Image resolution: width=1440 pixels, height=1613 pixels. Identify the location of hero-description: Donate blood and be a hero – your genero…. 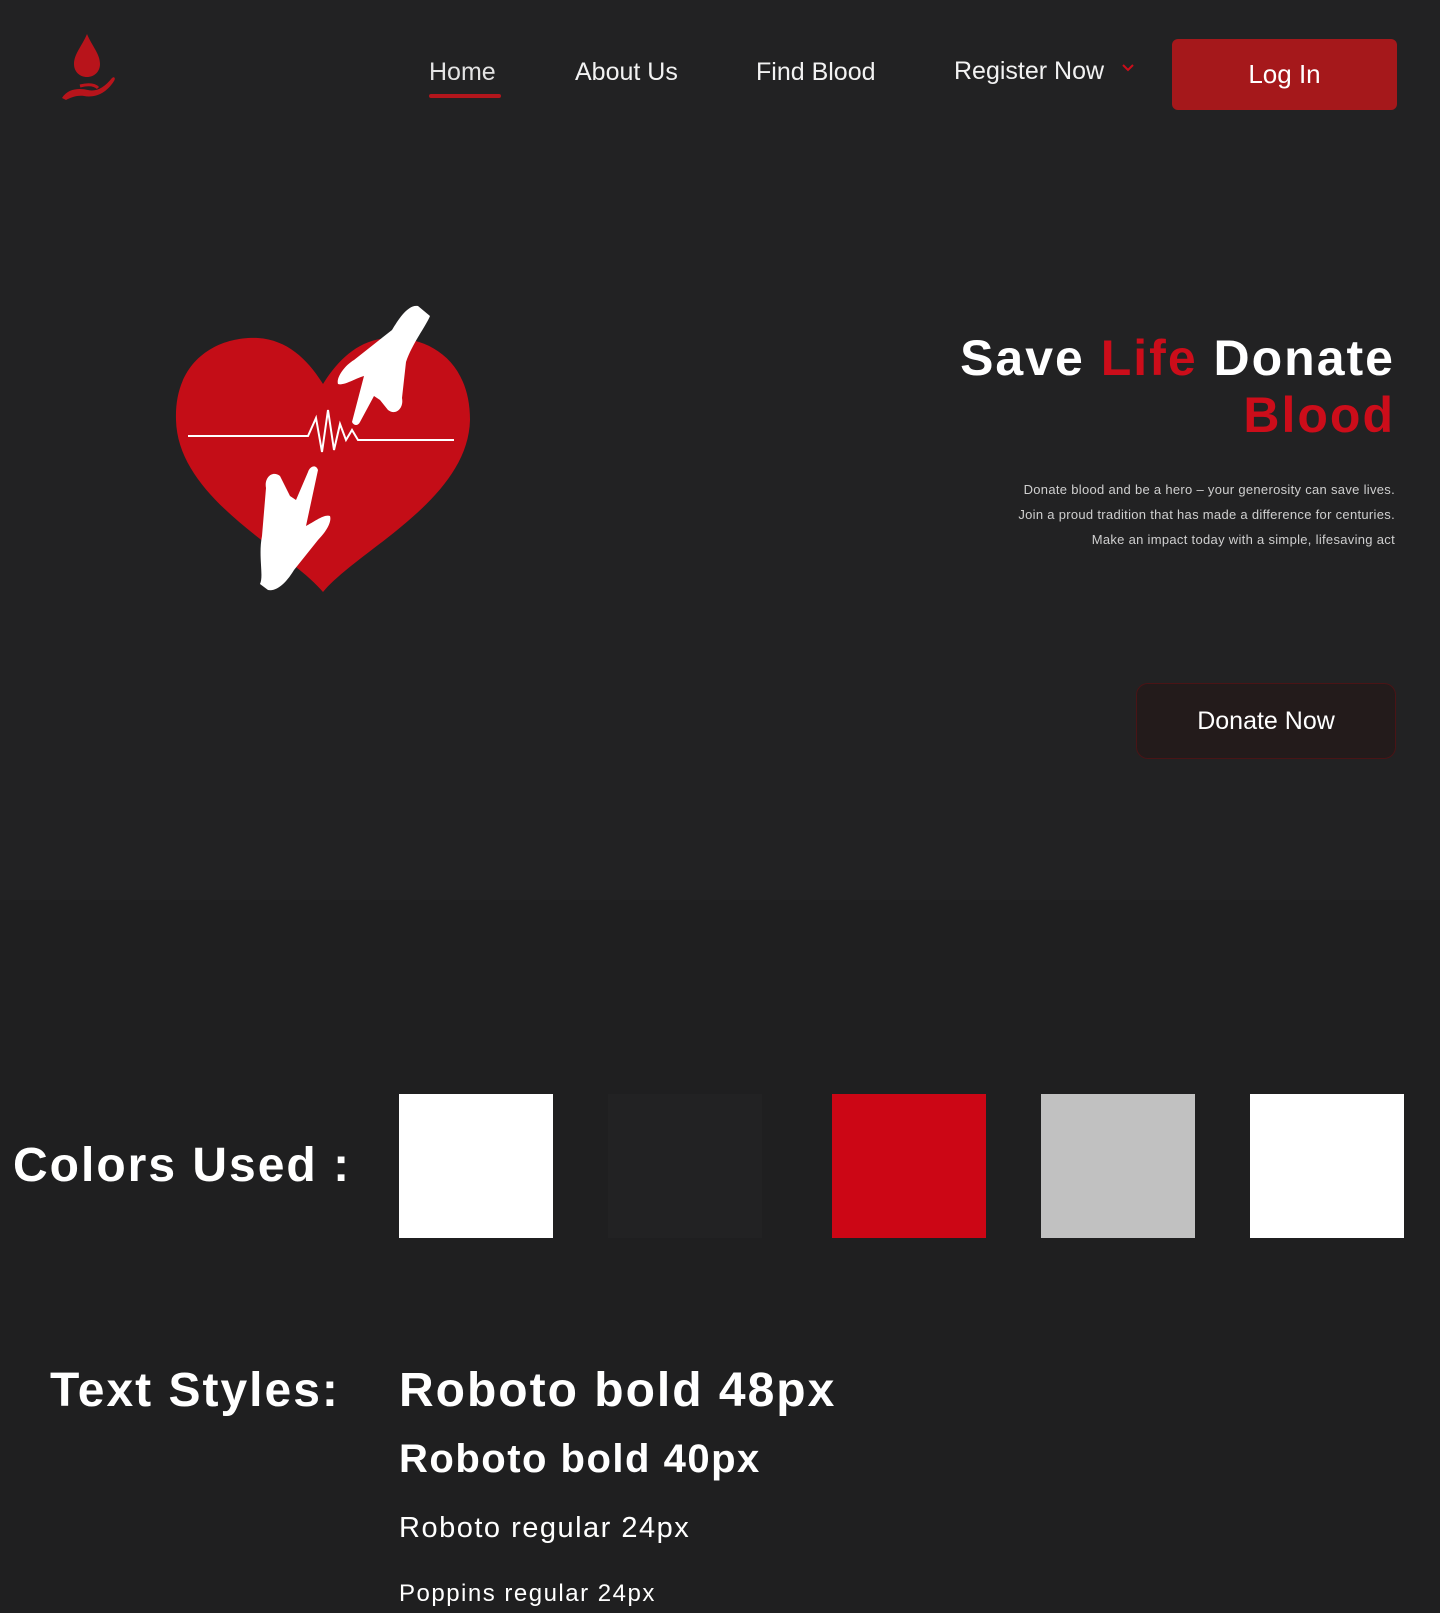
(1115, 514).